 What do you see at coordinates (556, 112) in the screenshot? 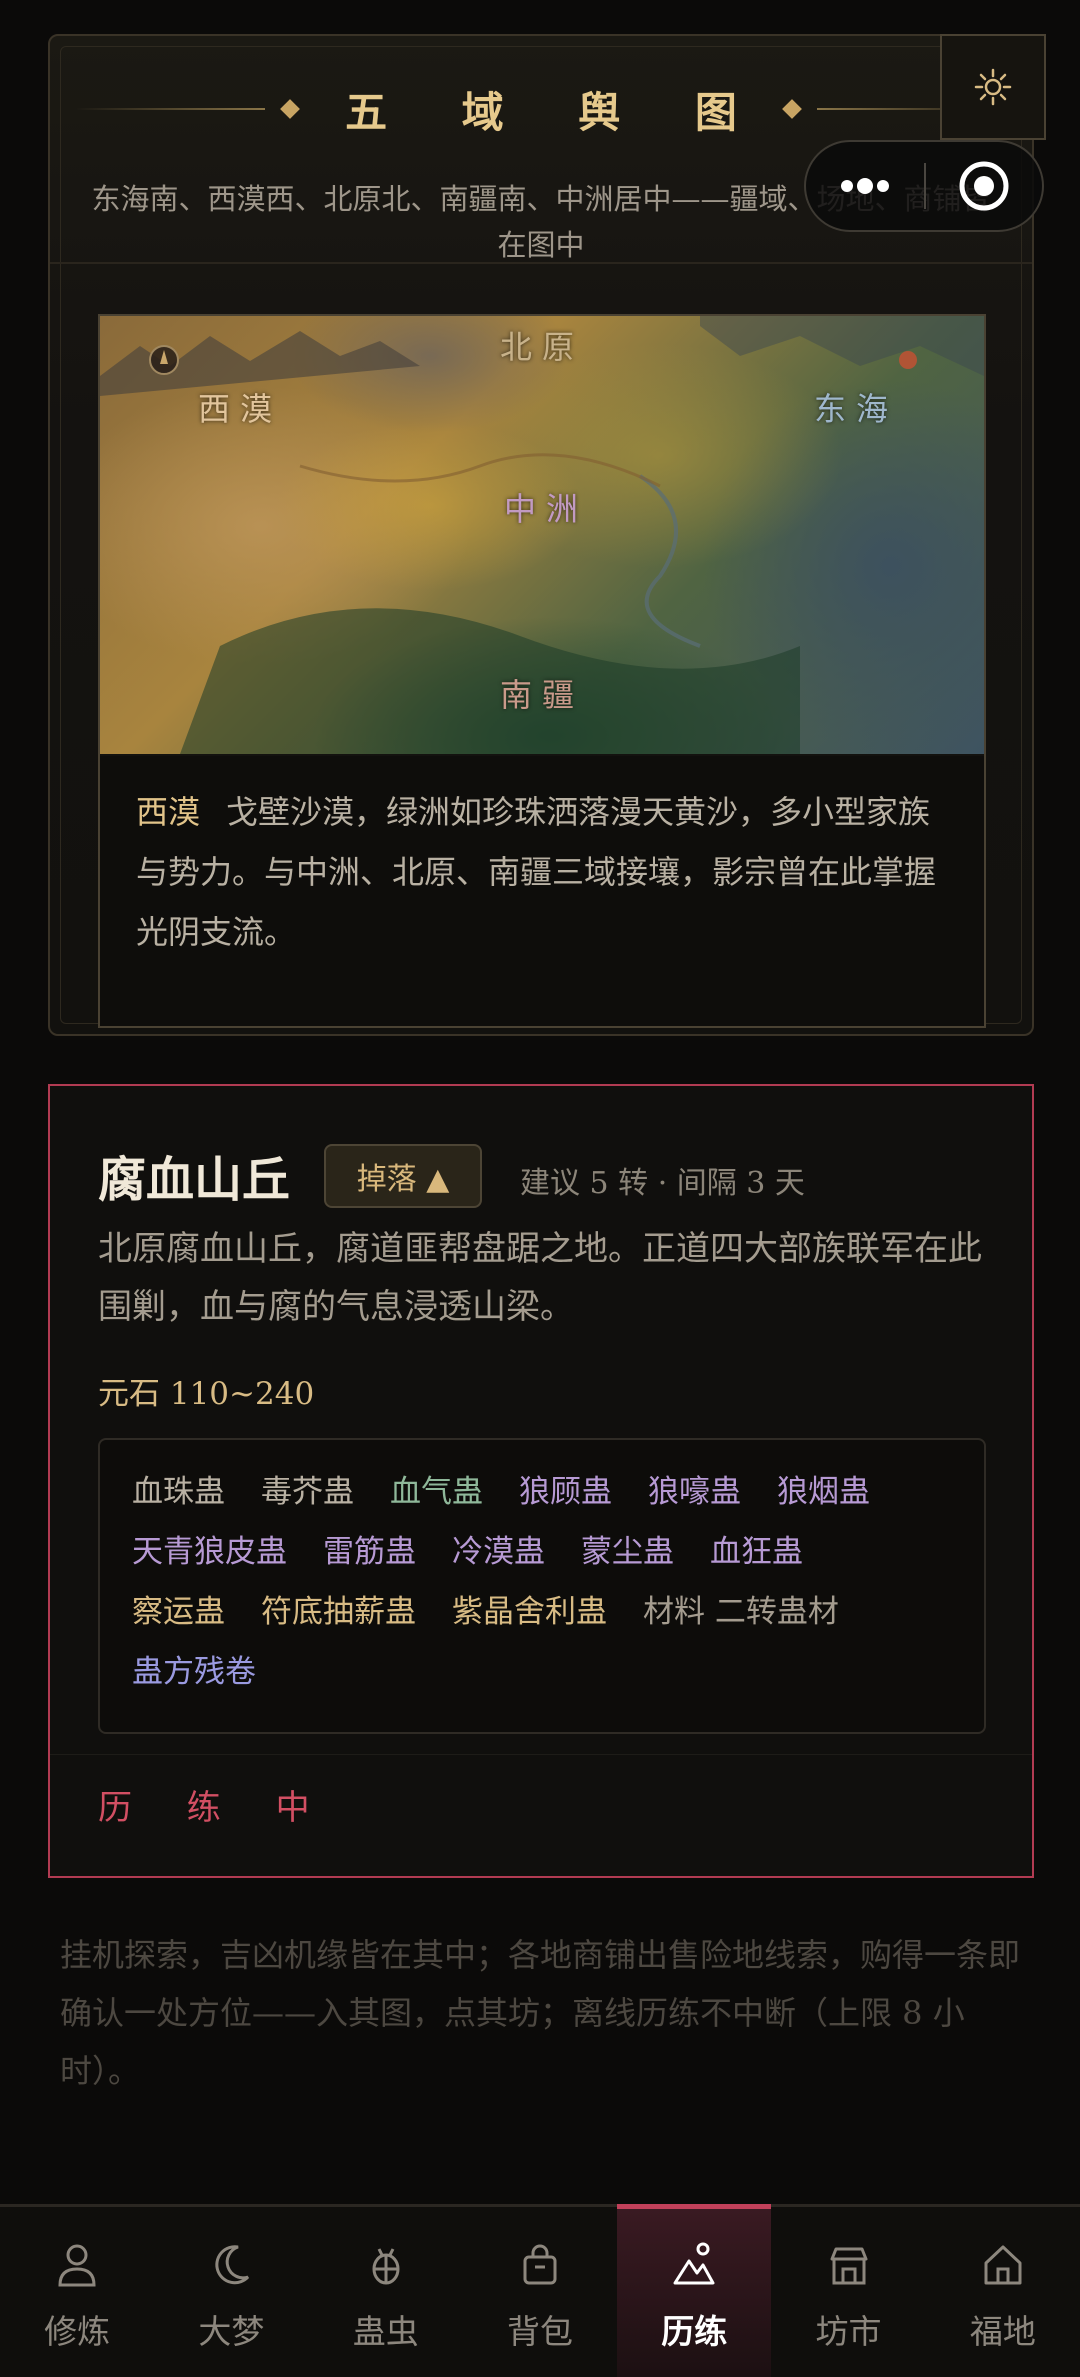
I see `map-title: 五 域 舆 图` at bounding box center [556, 112].